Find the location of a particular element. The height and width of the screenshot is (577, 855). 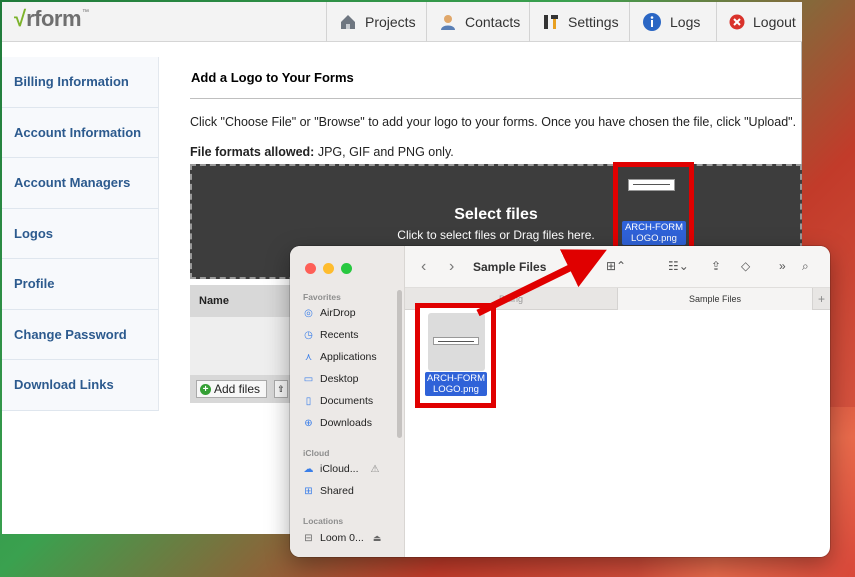

person-icon is located at coordinates (448, 22).